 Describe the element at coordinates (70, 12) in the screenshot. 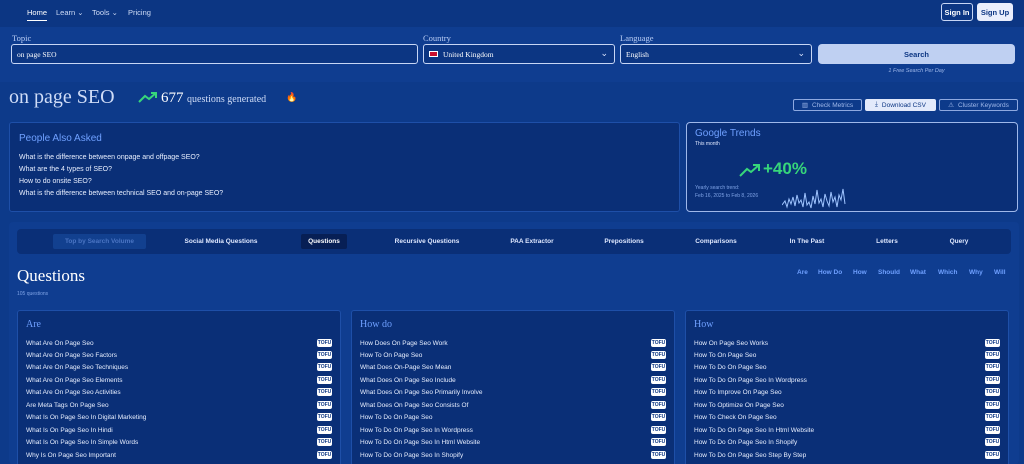

I see `nav-learn: Learn ⌄` at that location.